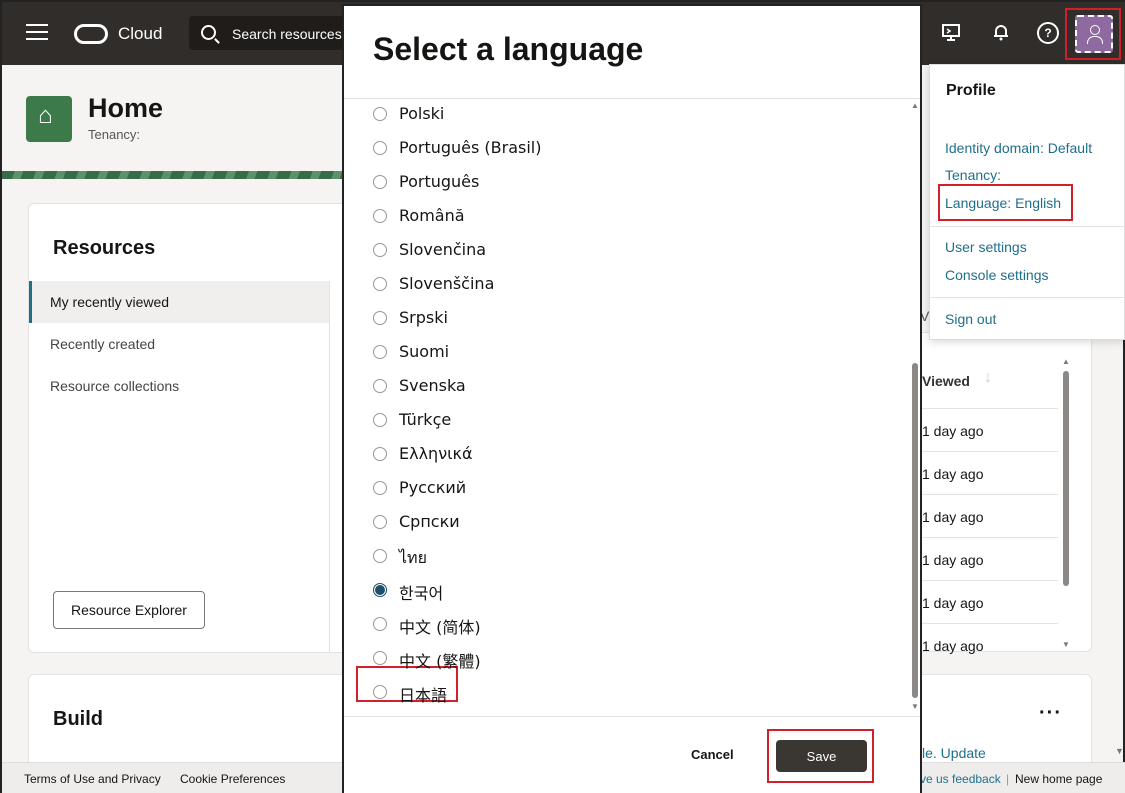 The height and width of the screenshot is (793, 1125). I want to click on profile-title: Profile, so click(971, 90).